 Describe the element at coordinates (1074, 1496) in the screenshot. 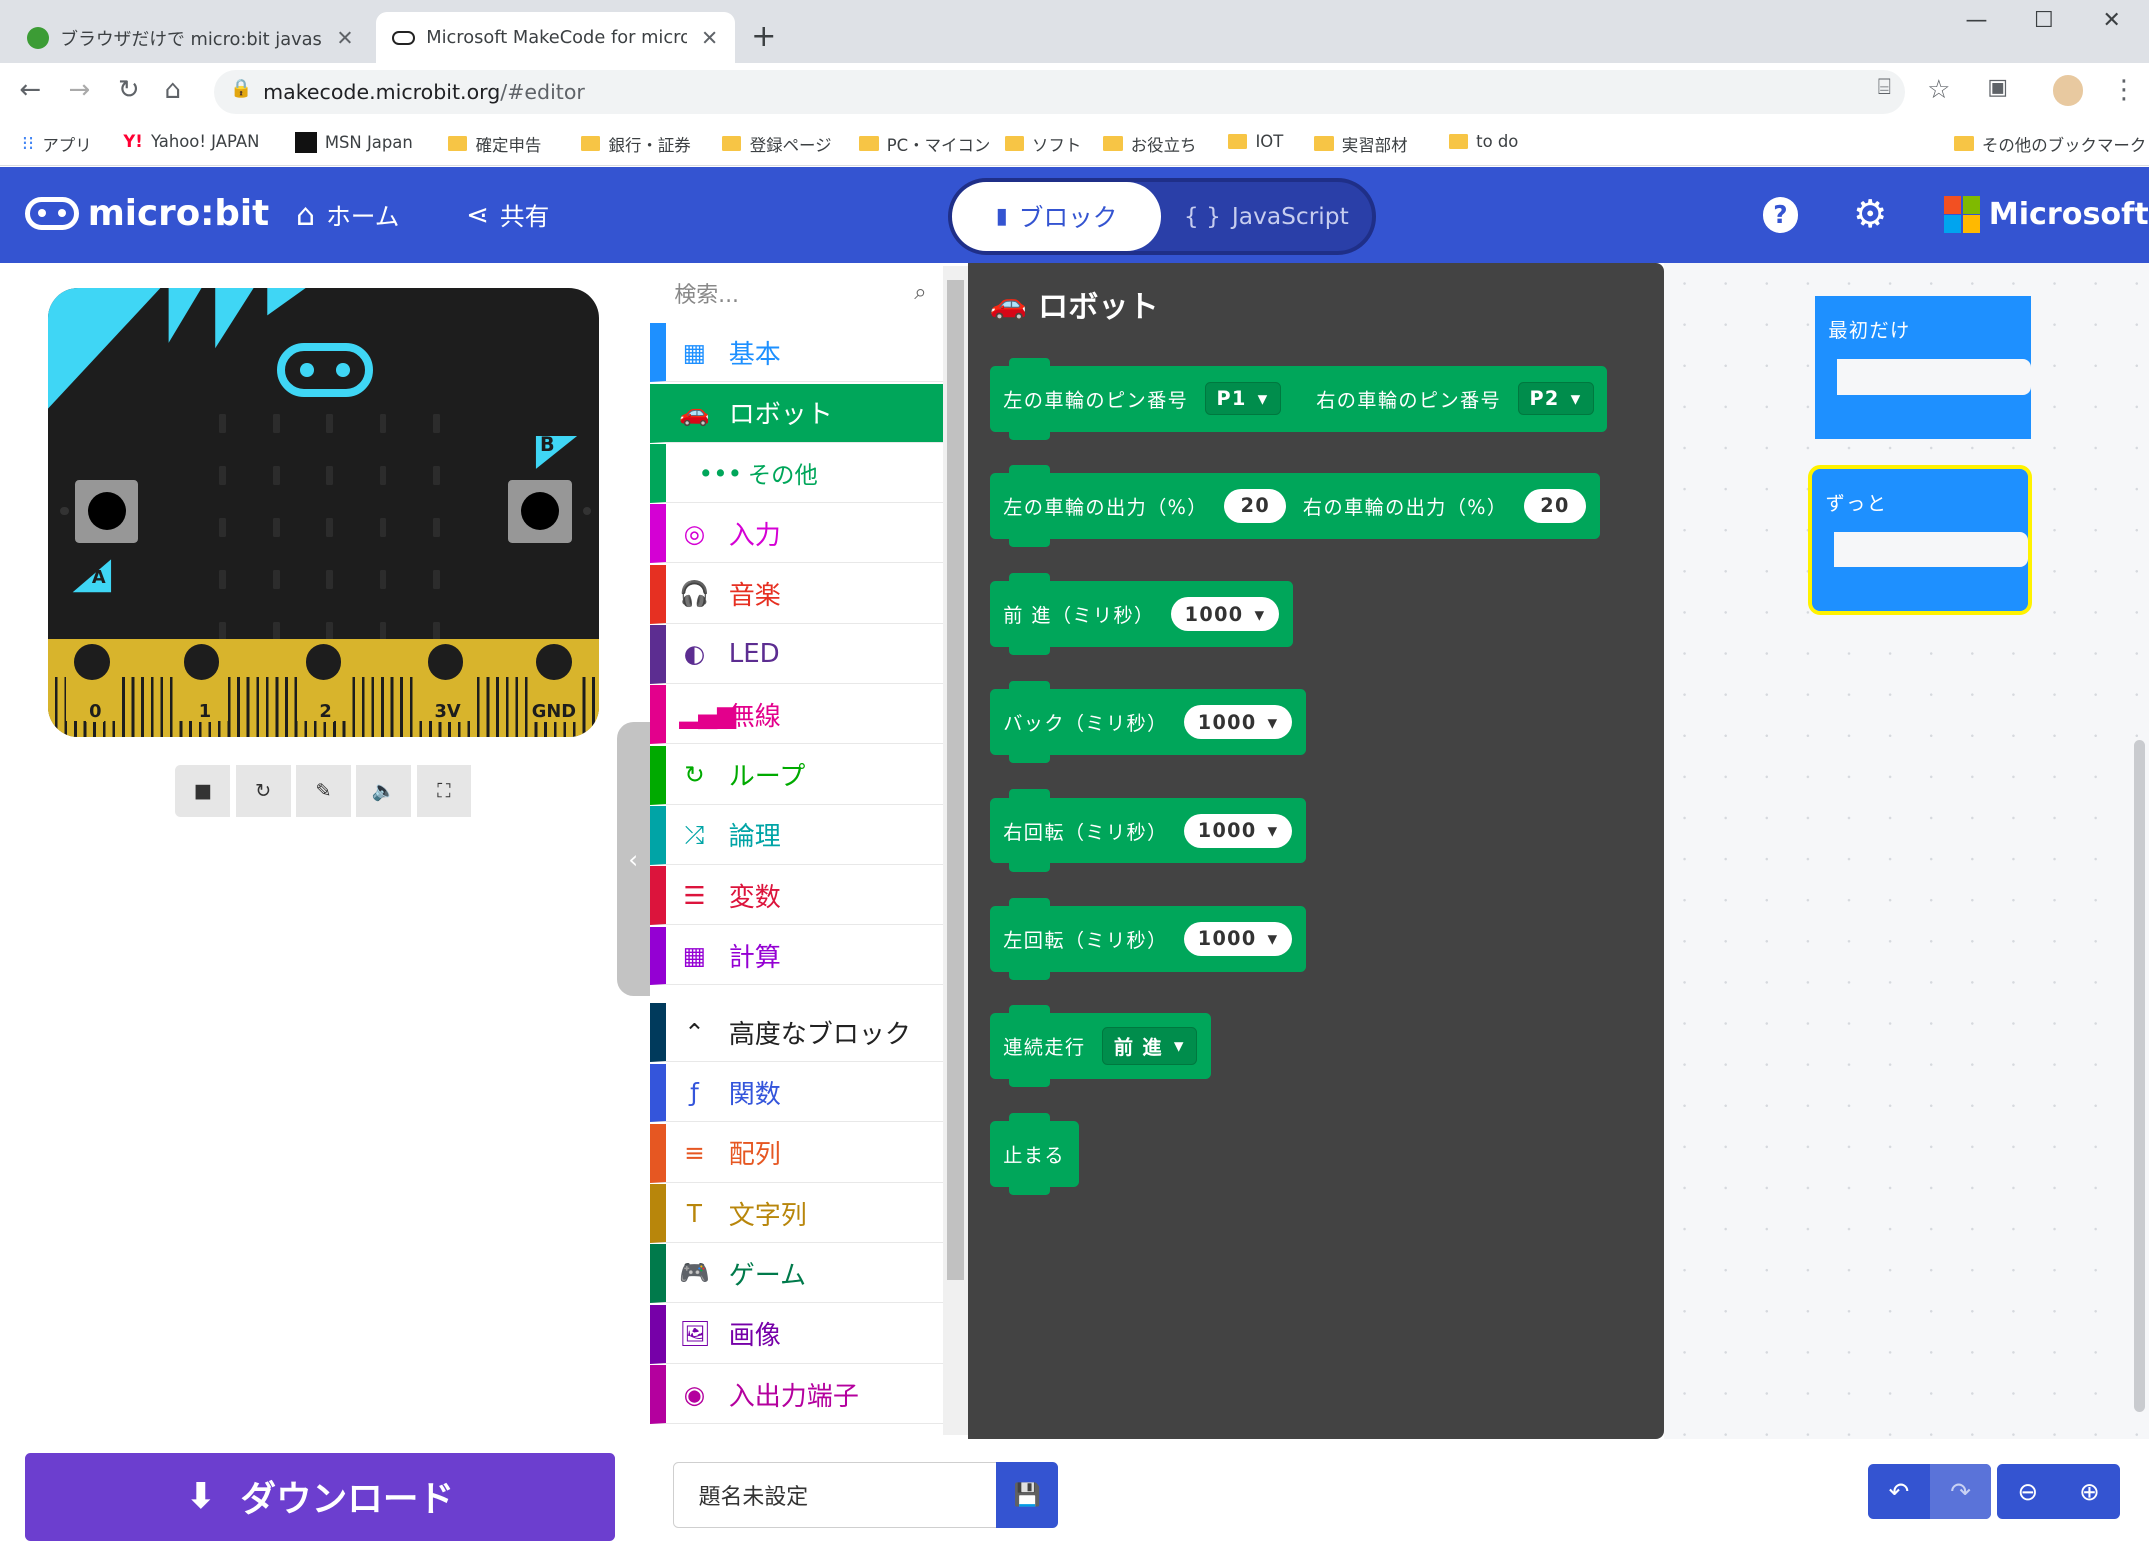

I see `bottom-bar: ⬇ ダウンロード 💾 ↶ ↷ ⊖ ⊕` at that location.